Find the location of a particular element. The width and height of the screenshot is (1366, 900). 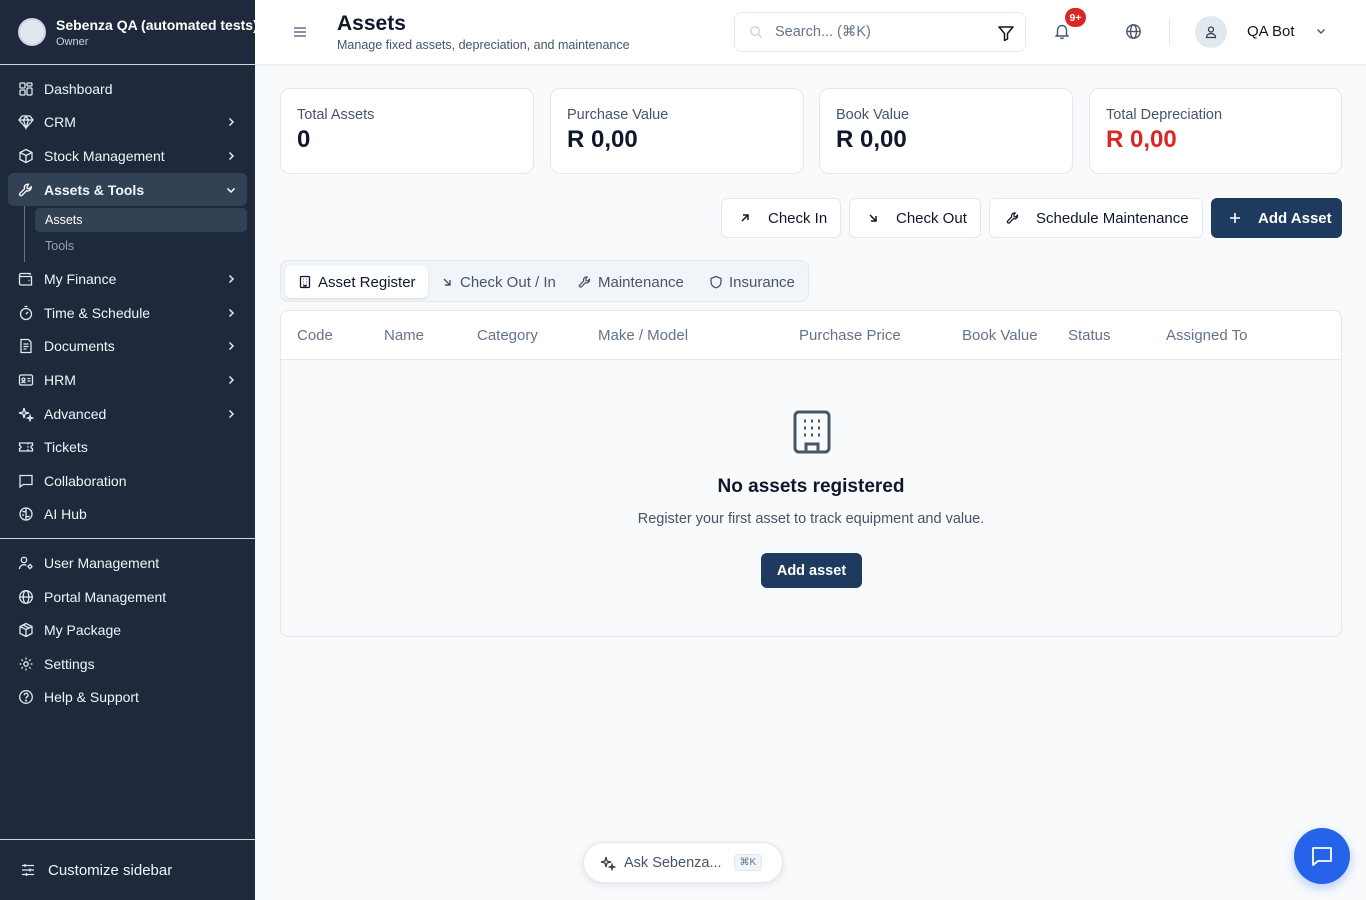

sidebar-subitem-tools: Tools is located at coordinates (141, 246).